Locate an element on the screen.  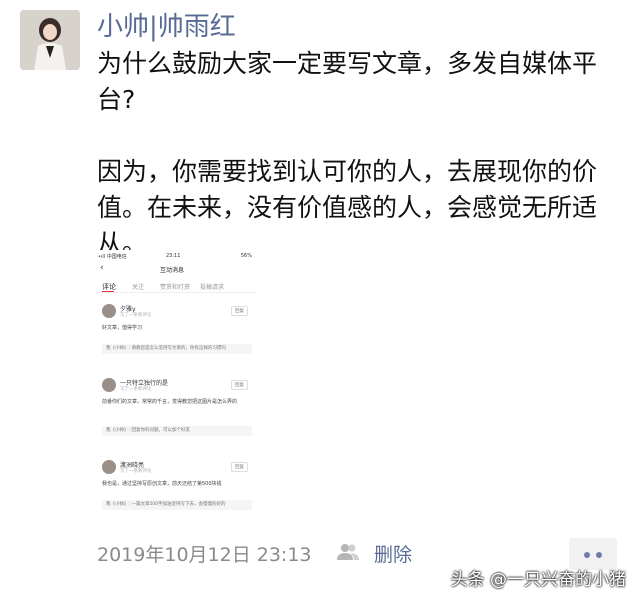
status-bar: •ıll 中国电信 23:11 56% is located at coordinates (176, 257).